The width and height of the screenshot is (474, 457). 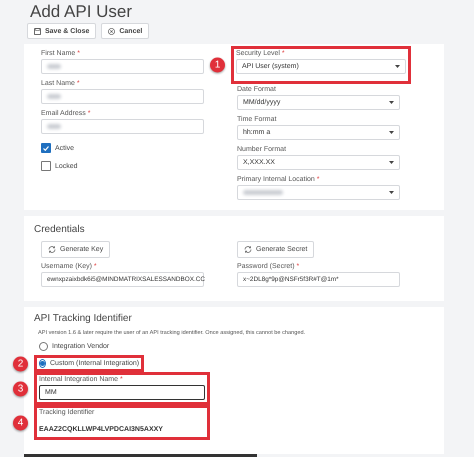 What do you see at coordinates (20, 388) in the screenshot?
I see `step-number: 3` at bounding box center [20, 388].